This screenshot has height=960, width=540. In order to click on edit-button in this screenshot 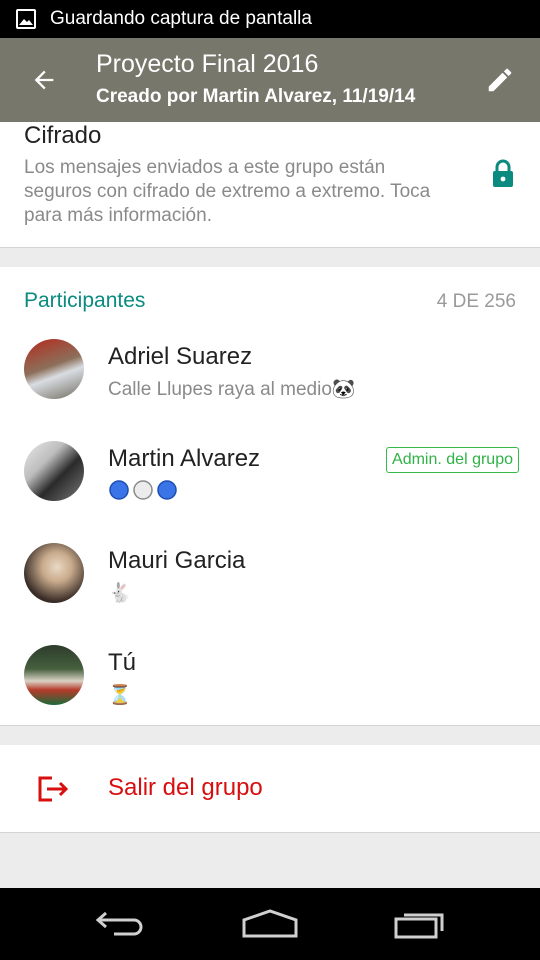, I will do `click(500, 80)`.